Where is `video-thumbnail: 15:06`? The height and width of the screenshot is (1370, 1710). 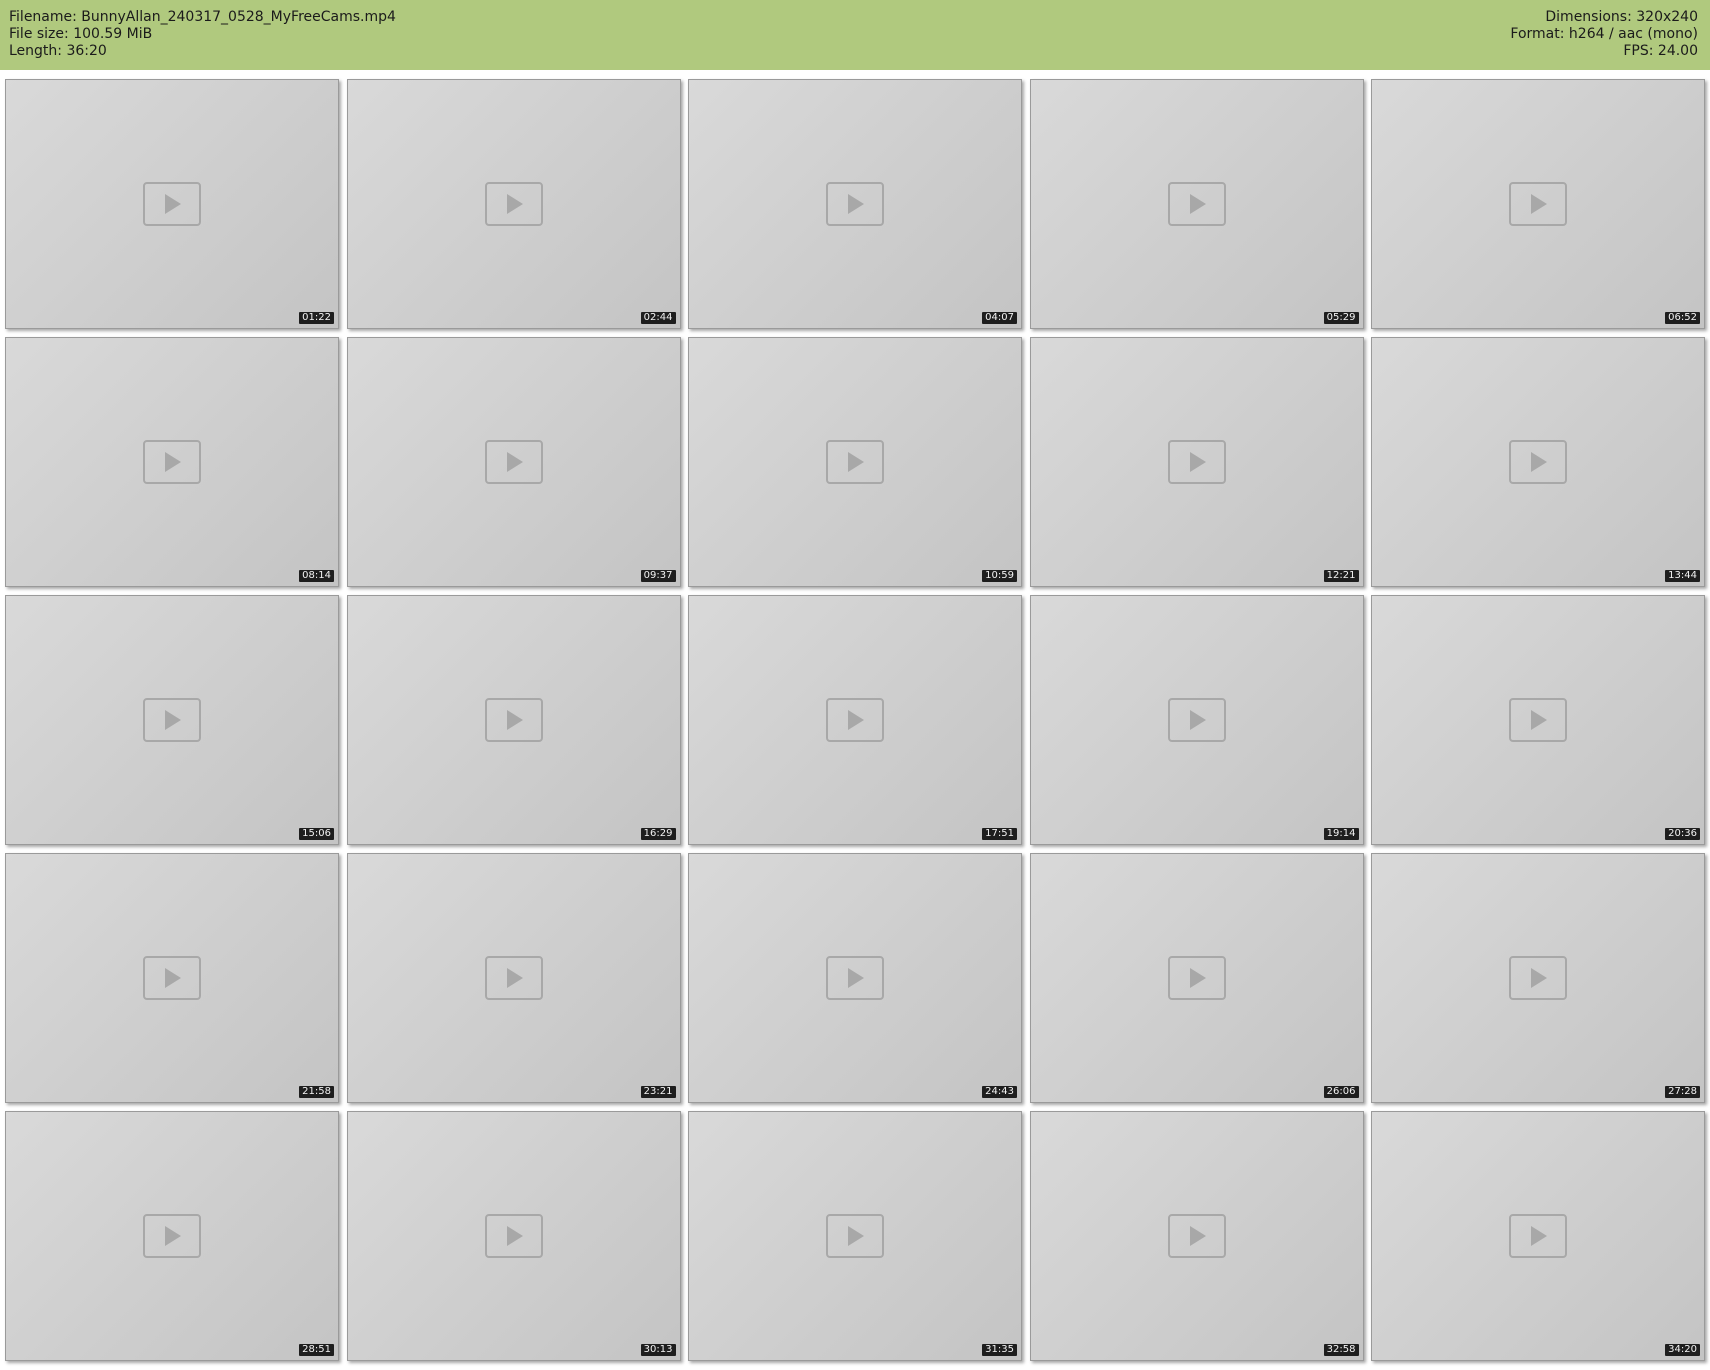 video-thumbnail: 15:06 is located at coordinates (172, 720).